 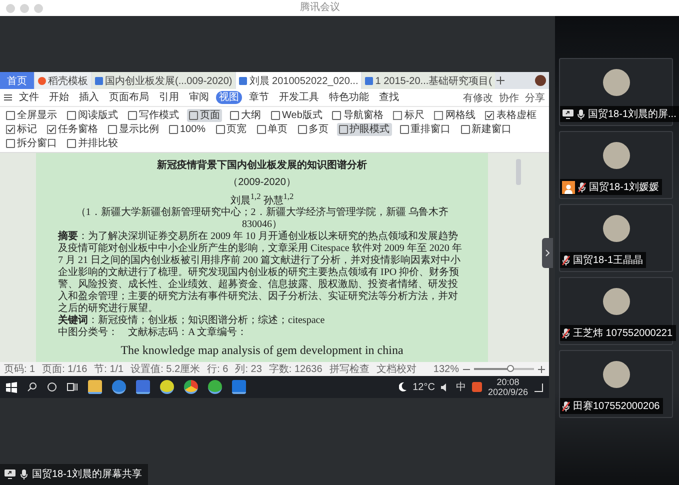 I want to click on app-tray-icon, so click(x=477, y=387).